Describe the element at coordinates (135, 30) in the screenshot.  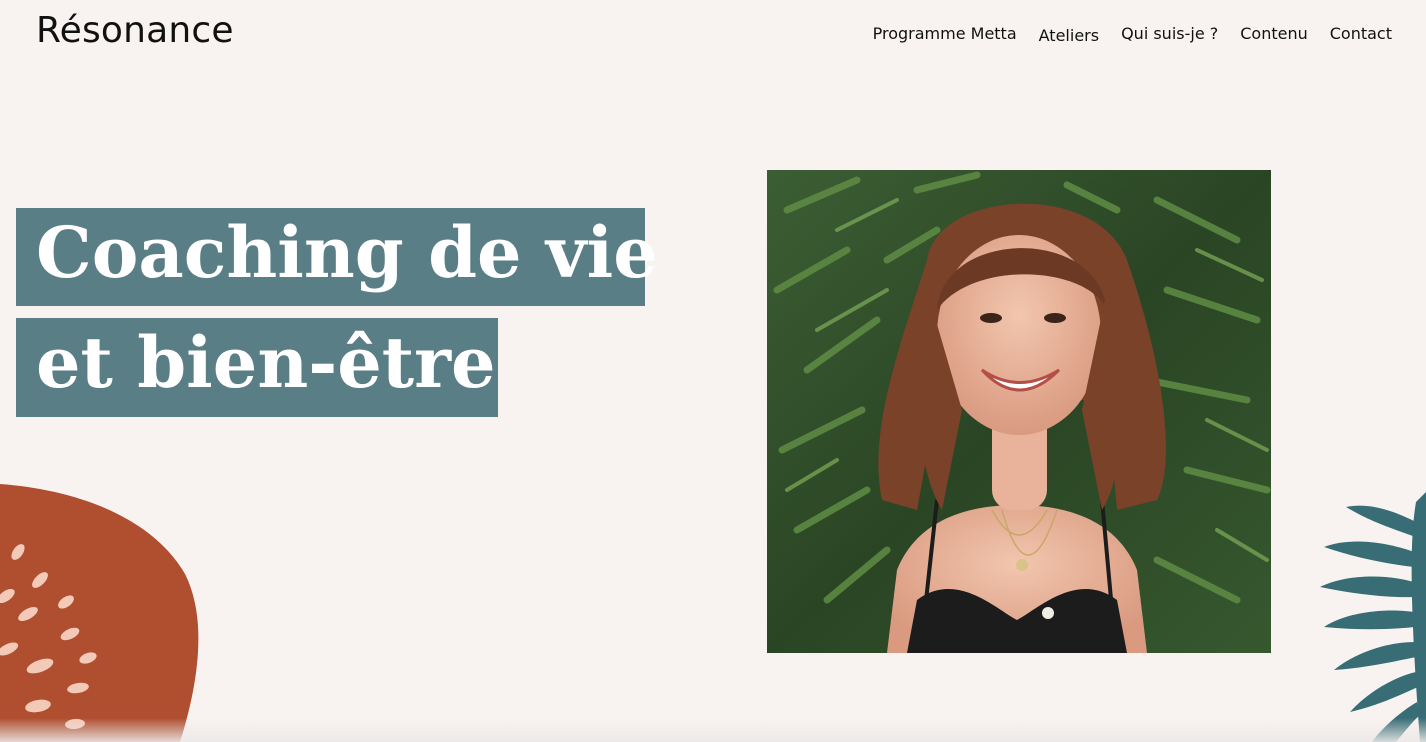
I see `site-logo: Résonance` at that location.